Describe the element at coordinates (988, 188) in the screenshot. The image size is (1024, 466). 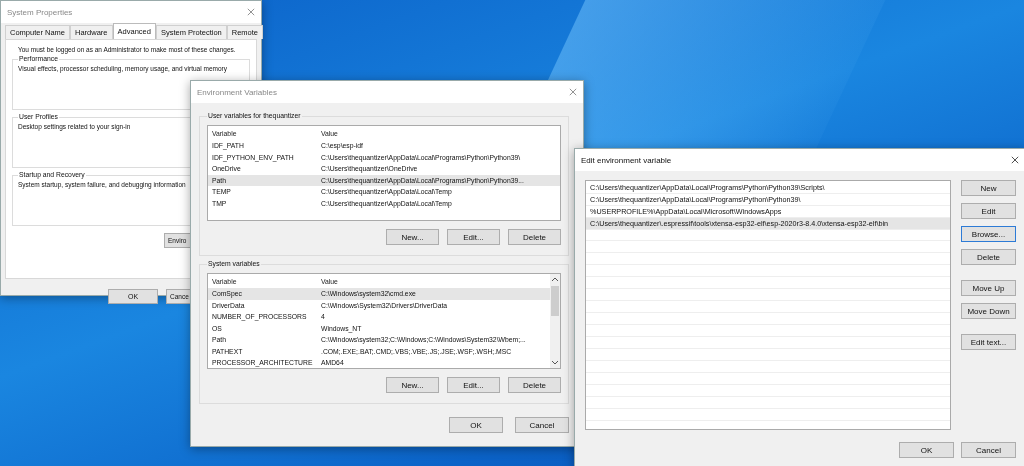
I see `action-button: New` at that location.